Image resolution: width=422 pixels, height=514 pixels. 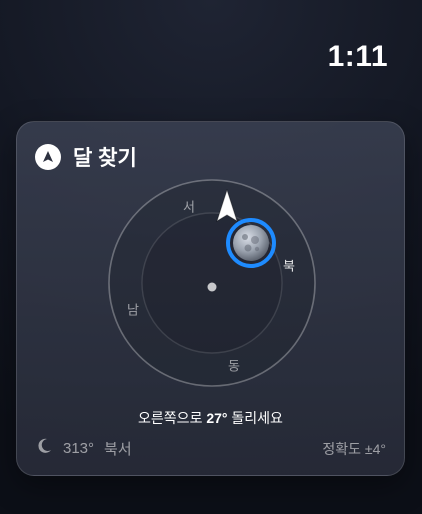 I want to click on azimuth-readout: 313° 북서, so click(x=83, y=448).